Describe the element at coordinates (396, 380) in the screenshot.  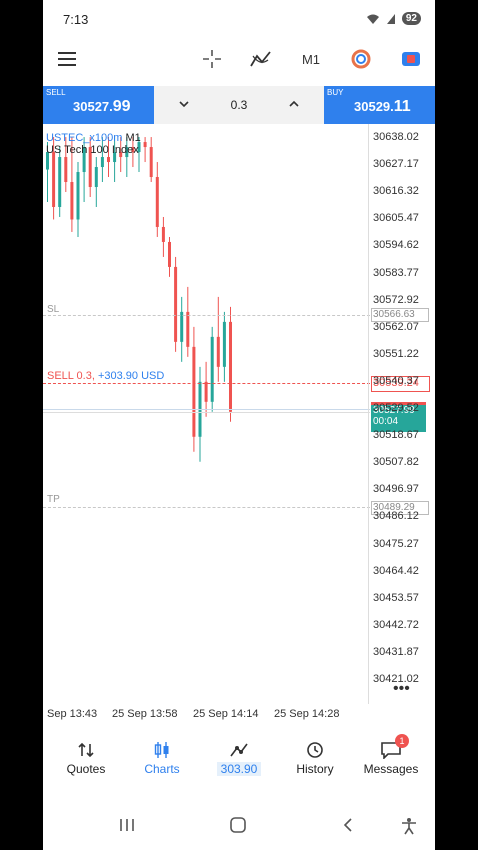
I see `price-tick-label: 30540.37` at that location.